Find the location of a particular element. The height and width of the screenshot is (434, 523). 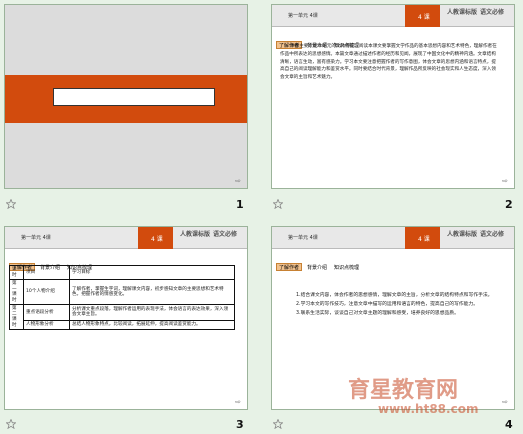

table-cell: 总结人物形象特点，比较阅读，拓展延伸，提高阅读鉴赏能力。 is located at coordinates (152, 325).